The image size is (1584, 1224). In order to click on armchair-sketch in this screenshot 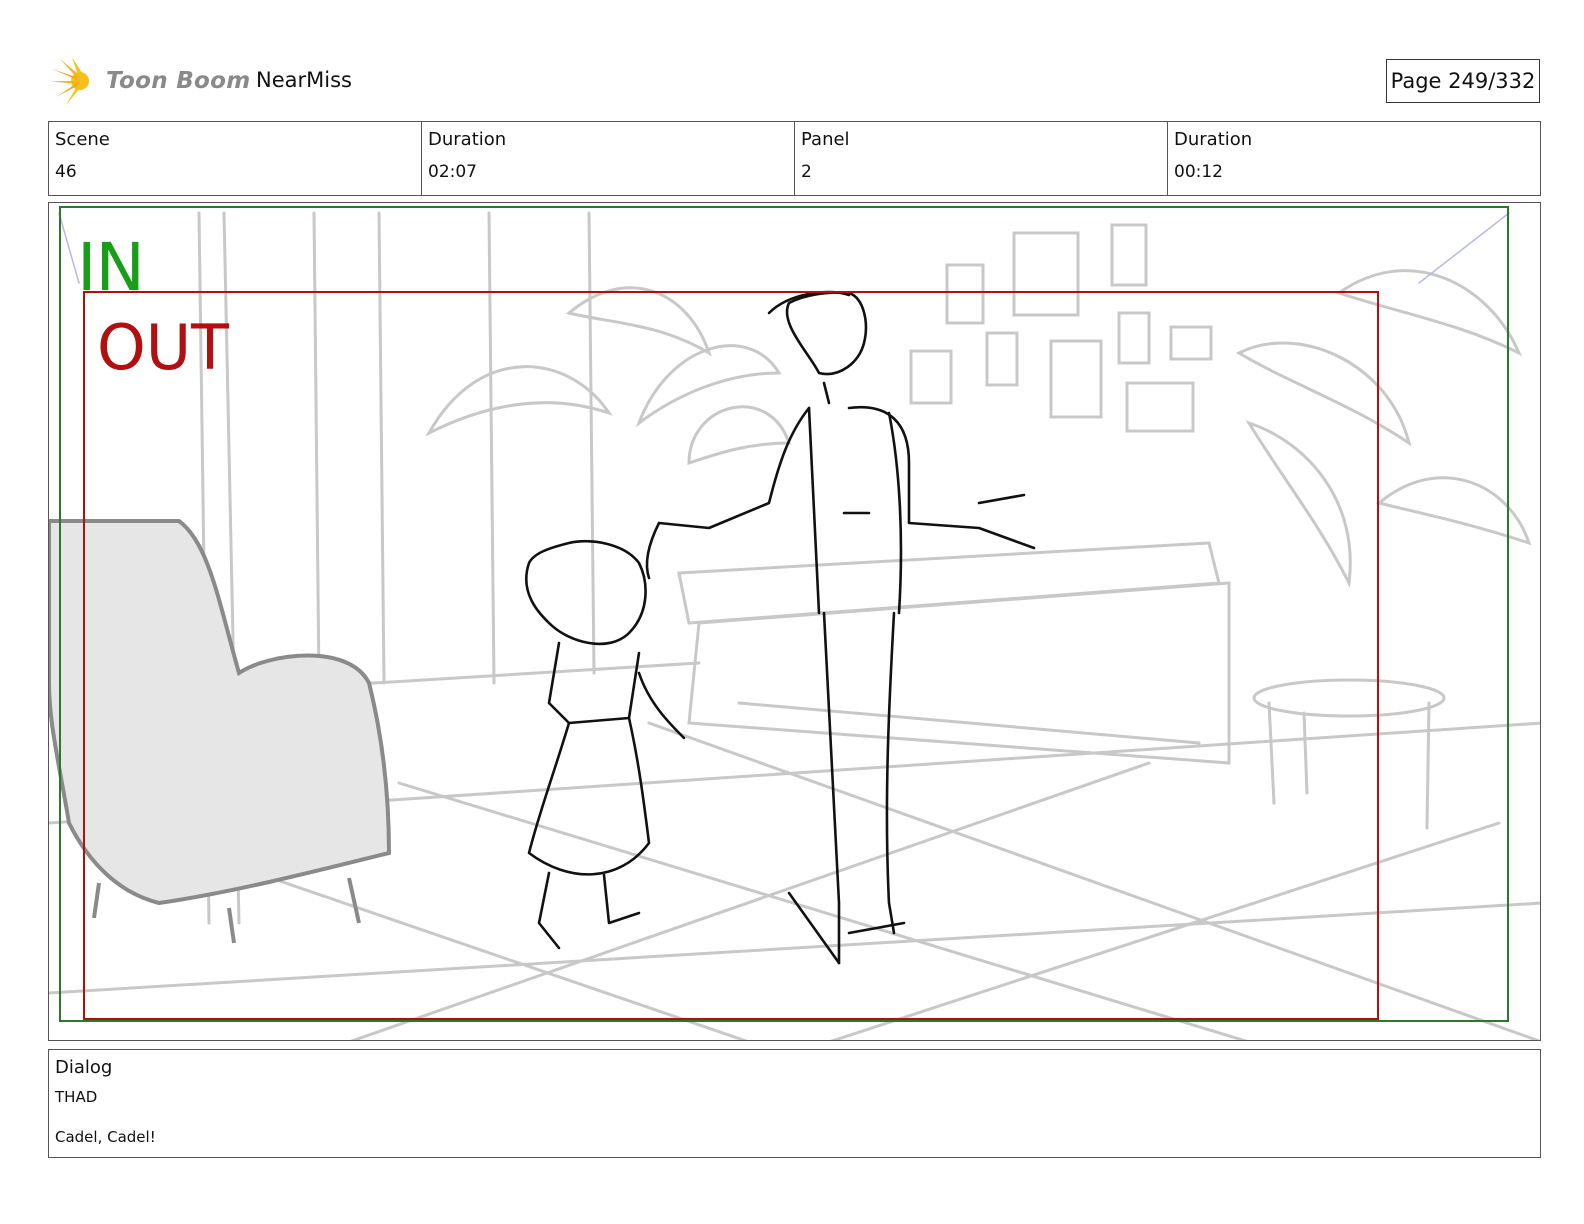, I will do `click(220, 731)`.